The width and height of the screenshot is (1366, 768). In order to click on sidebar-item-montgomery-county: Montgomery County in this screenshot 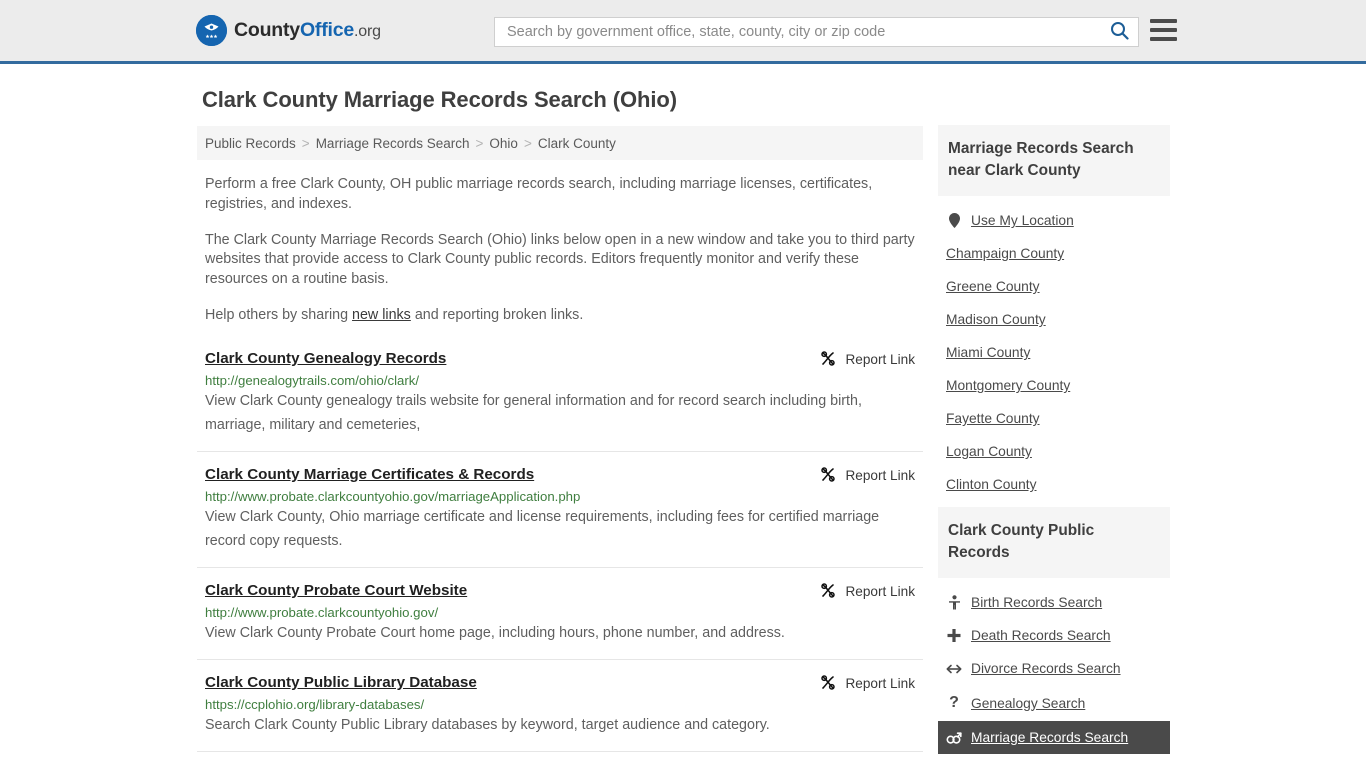, I will do `click(1054, 385)`.